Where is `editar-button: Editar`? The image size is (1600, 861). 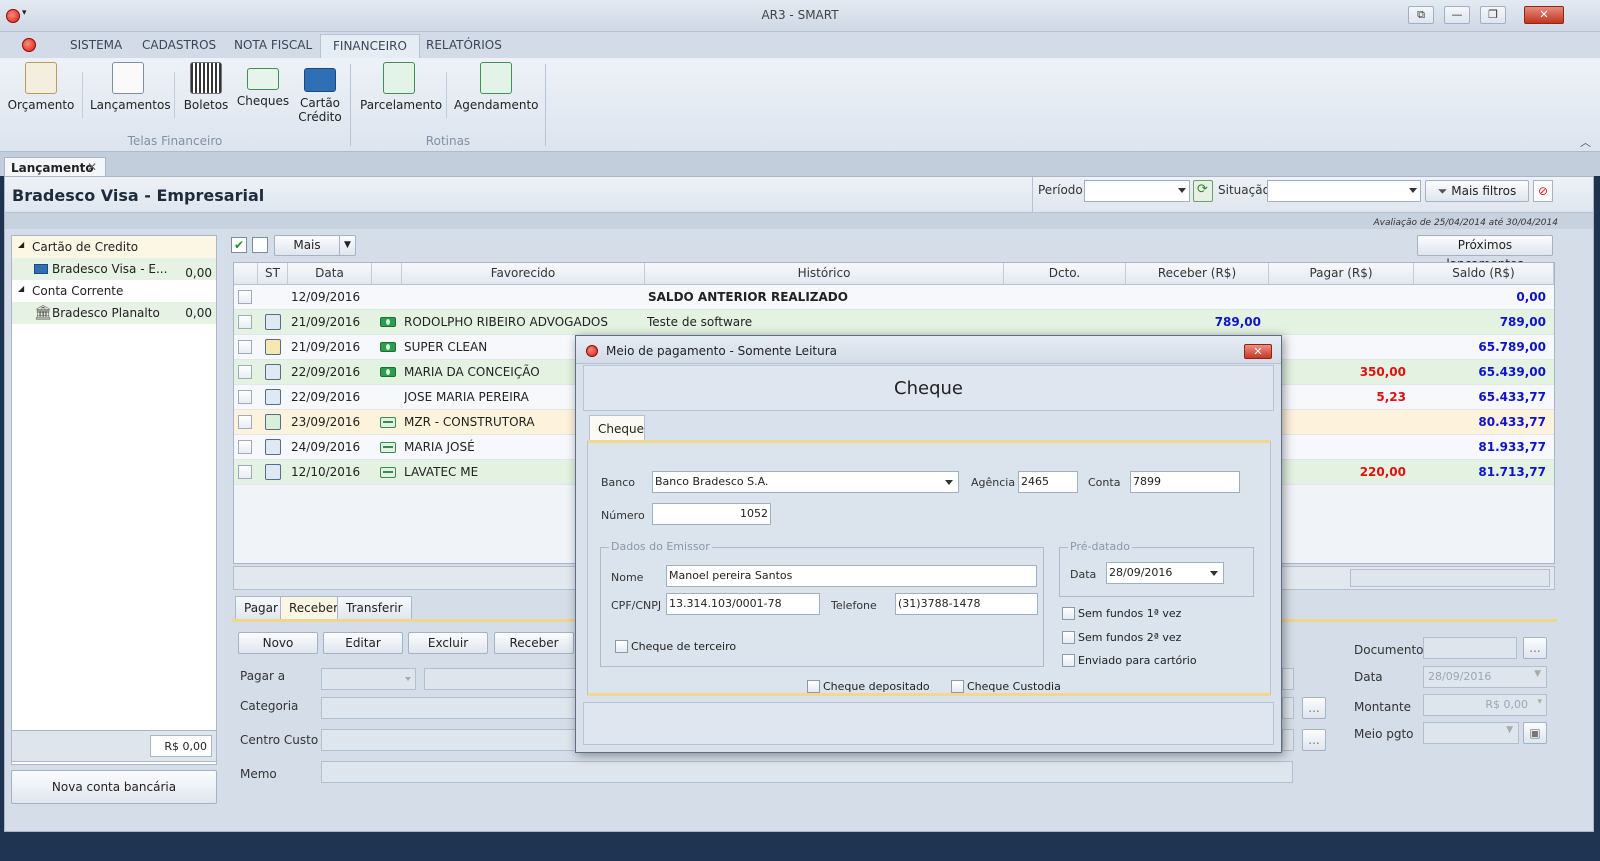
editar-button: Editar is located at coordinates (363, 643).